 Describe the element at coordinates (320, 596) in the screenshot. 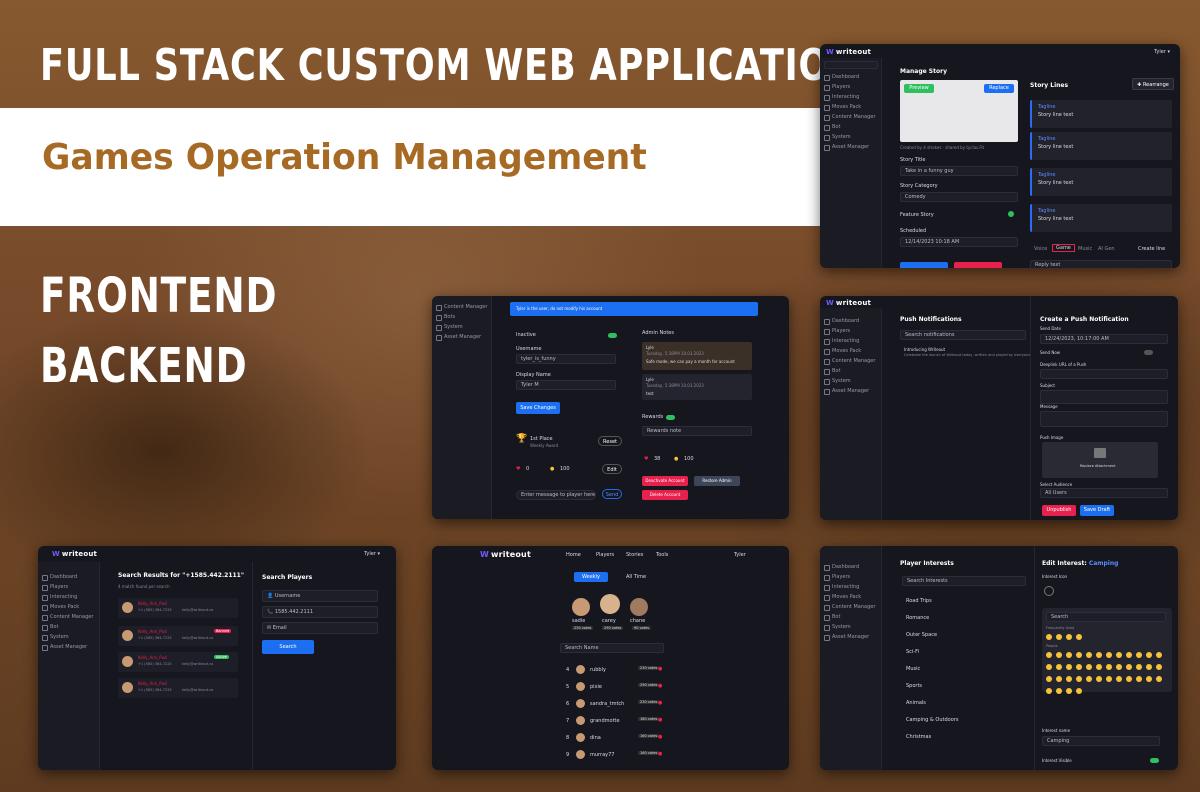

I see `username-field: 👤 Username` at that location.